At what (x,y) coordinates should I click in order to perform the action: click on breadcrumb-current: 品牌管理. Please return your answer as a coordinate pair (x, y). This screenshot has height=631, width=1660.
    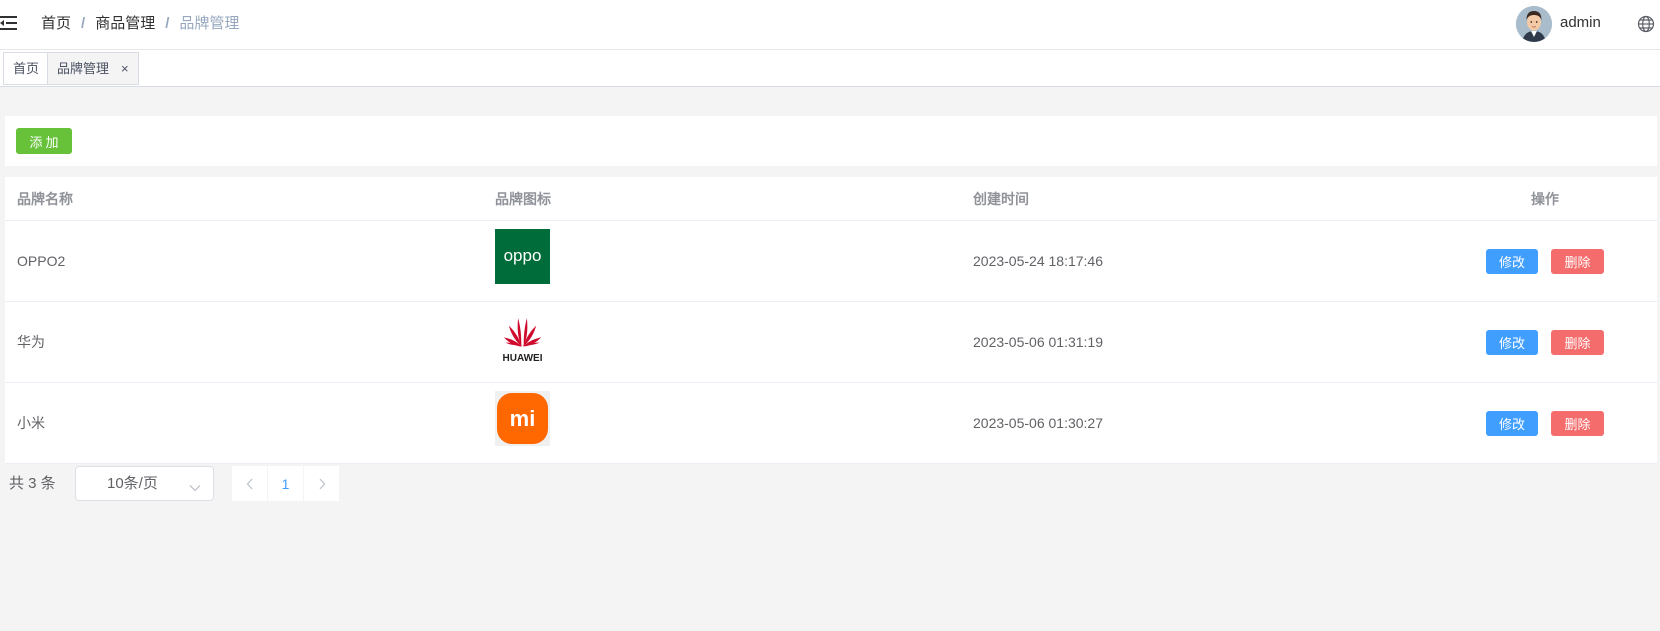
    Looking at the image, I should click on (209, 23).